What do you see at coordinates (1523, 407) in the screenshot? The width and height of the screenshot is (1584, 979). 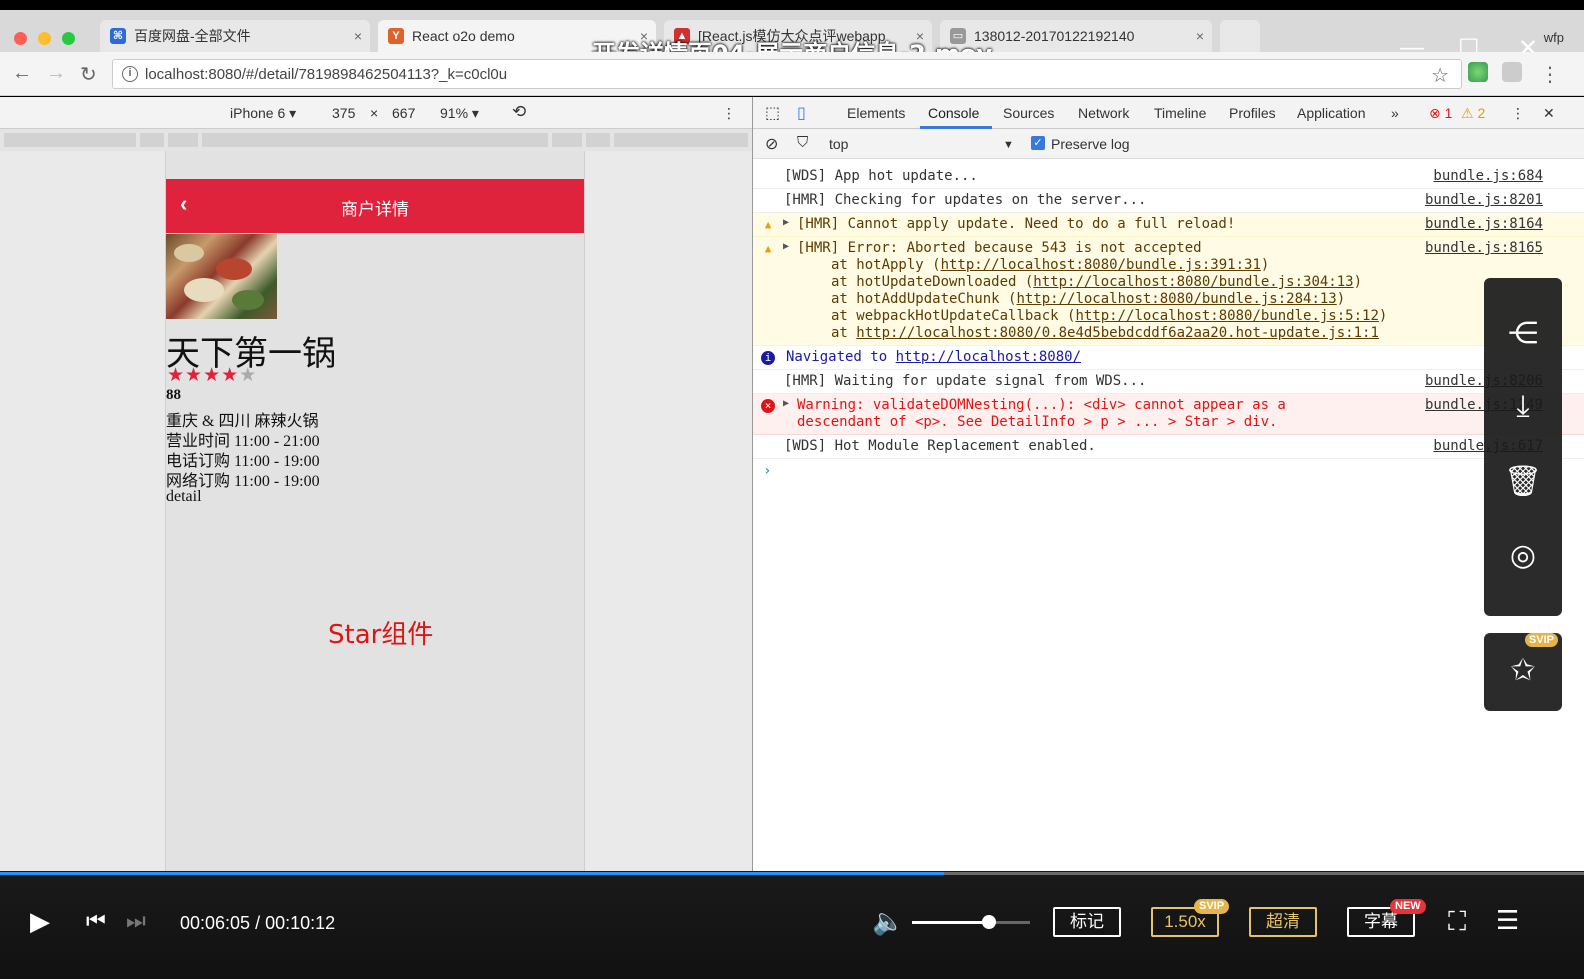 I see `download-icon: ⤓` at bounding box center [1523, 407].